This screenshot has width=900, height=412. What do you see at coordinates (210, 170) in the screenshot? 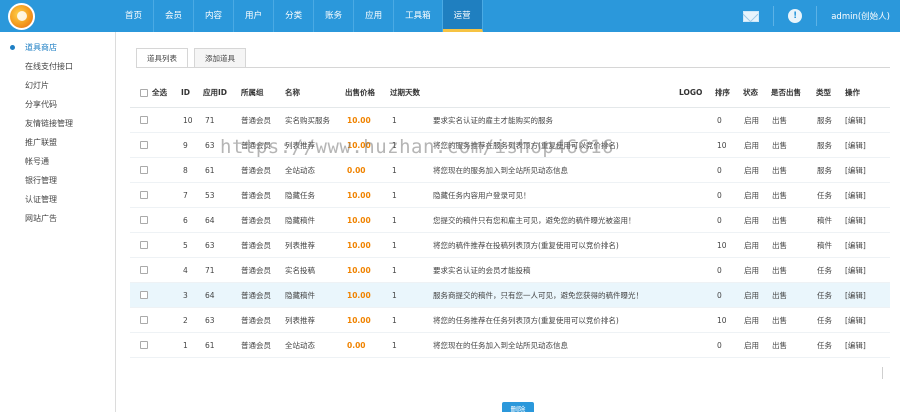
I see `cell-app-id: 61` at bounding box center [210, 170].